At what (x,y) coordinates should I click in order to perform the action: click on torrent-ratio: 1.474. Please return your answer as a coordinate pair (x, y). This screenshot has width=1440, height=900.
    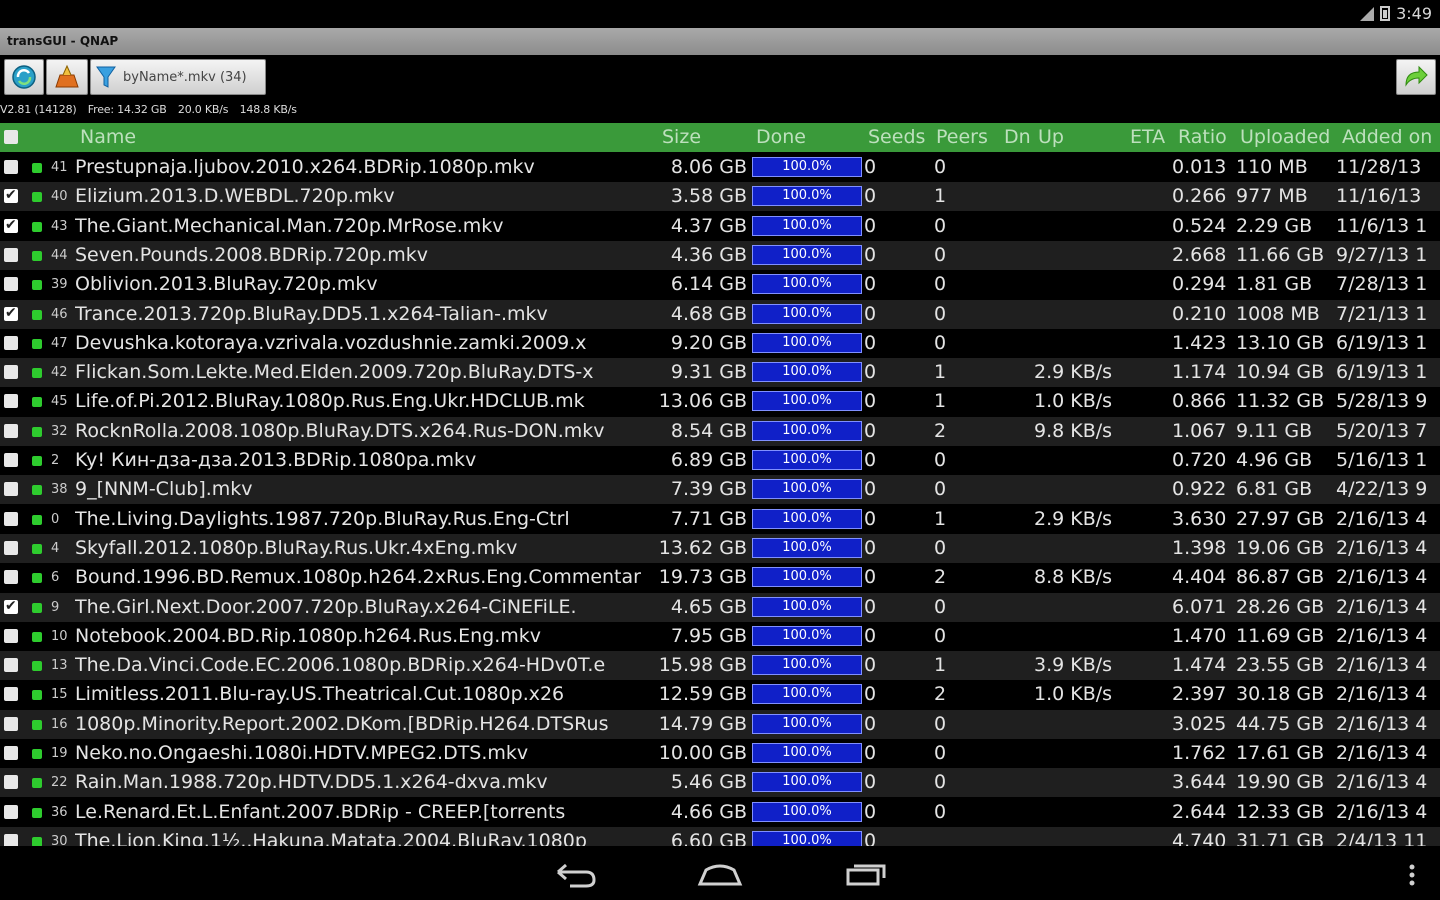
    Looking at the image, I should click on (1199, 665).